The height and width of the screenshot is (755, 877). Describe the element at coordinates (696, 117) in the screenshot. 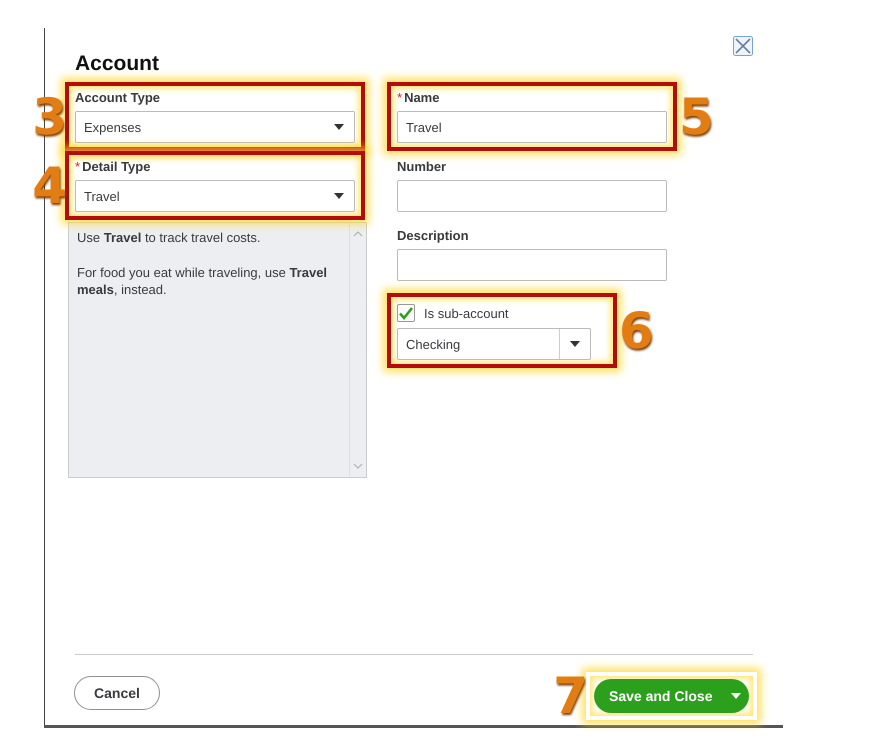

I see `callout-number: 5` at that location.